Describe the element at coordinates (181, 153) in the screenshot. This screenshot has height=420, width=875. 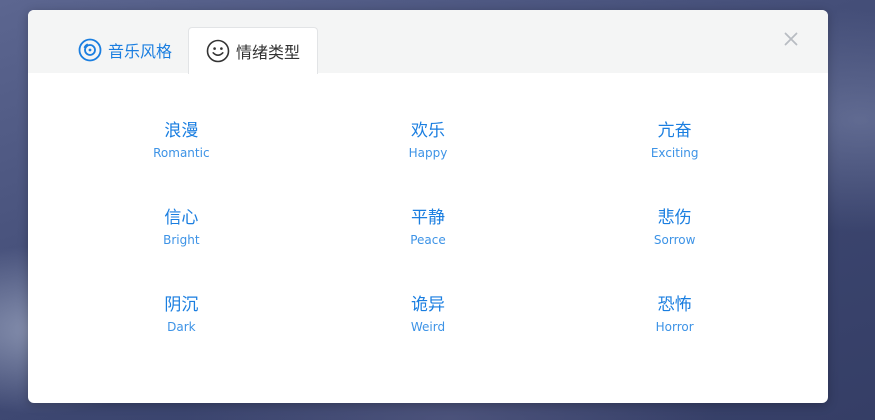
I see `mood-en-label: Romantic` at that location.